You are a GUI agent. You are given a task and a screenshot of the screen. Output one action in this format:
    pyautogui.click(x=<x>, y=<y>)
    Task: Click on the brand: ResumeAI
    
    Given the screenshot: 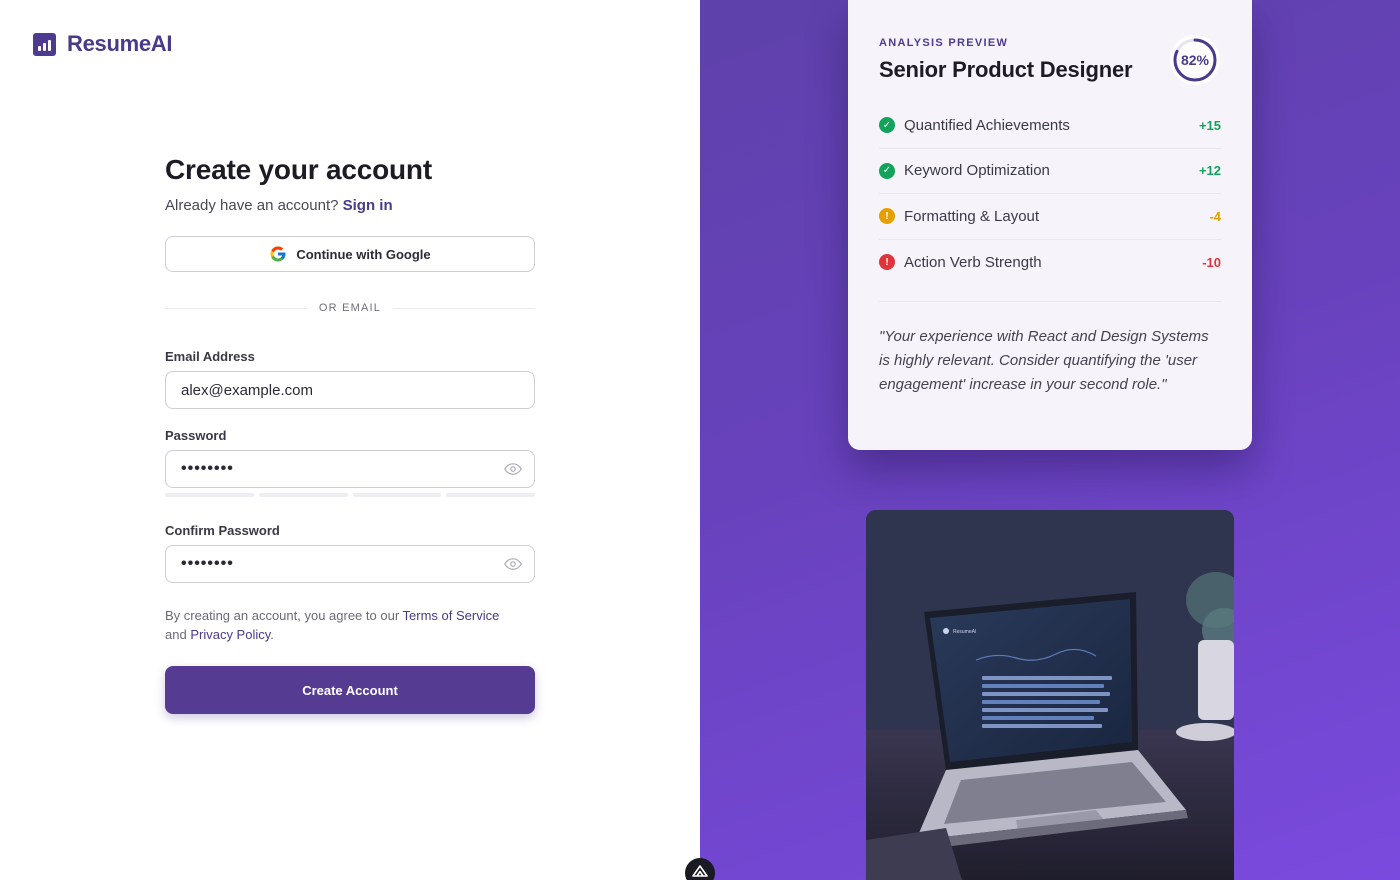 What is the action you would take?
    pyautogui.click(x=103, y=44)
    